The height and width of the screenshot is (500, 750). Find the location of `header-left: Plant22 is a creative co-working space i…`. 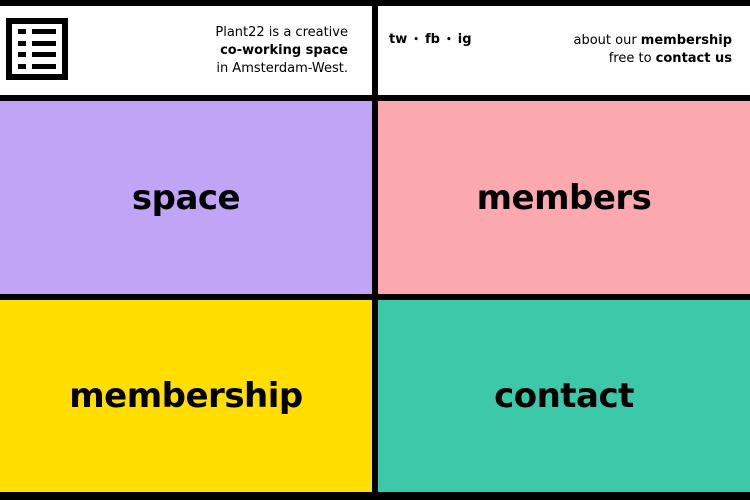

header-left: Plant22 is a creative co-working space i… is located at coordinates (186, 50).